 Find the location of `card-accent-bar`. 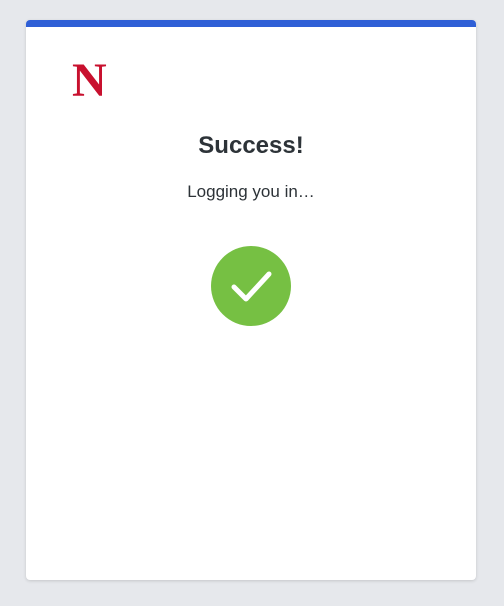

card-accent-bar is located at coordinates (251, 23).